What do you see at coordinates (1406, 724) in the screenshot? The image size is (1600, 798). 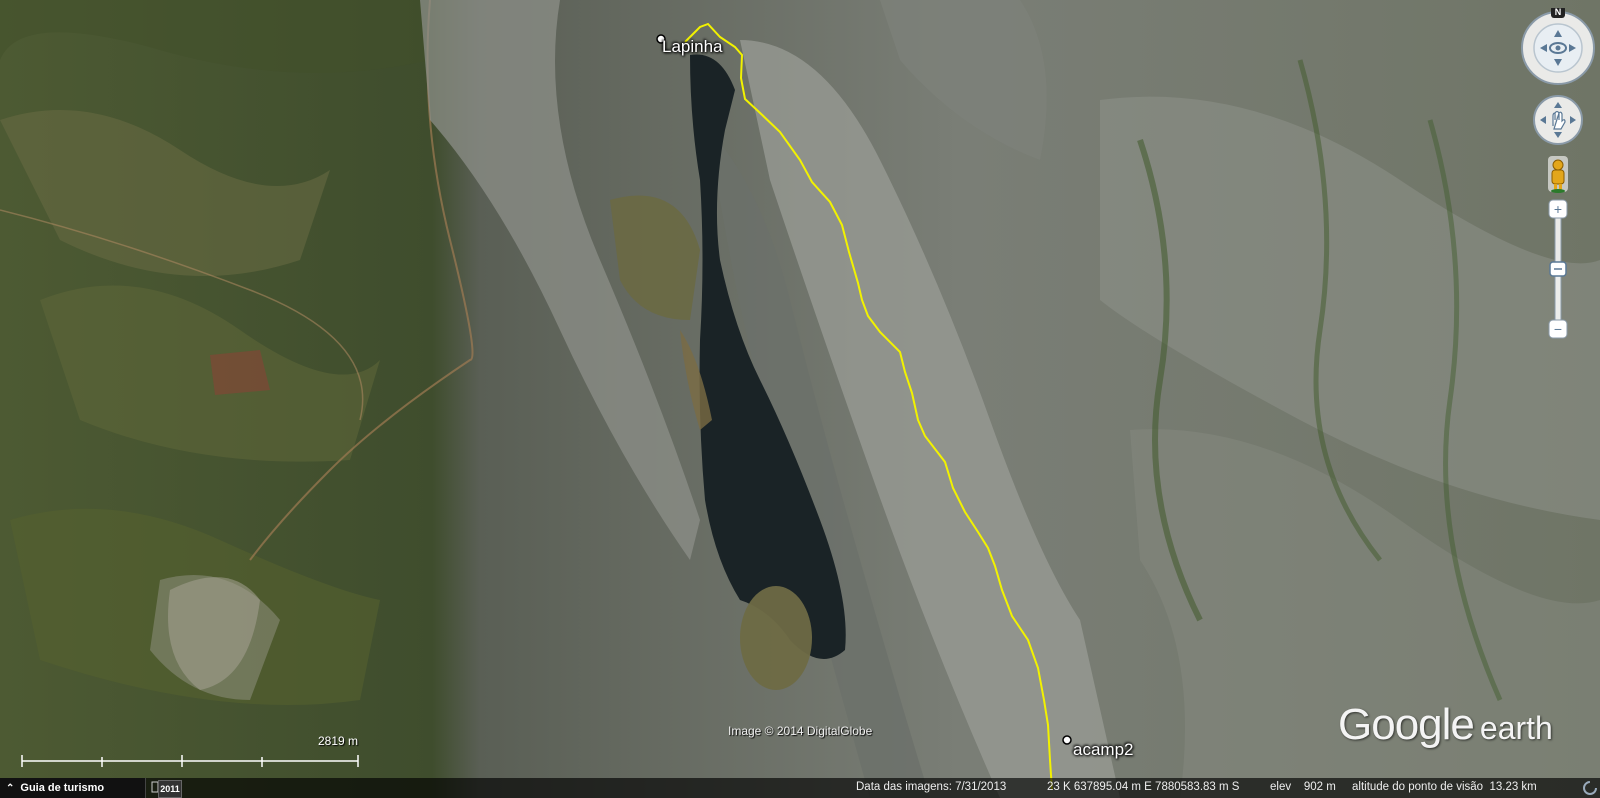 I see `logo-word-google: Google` at bounding box center [1406, 724].